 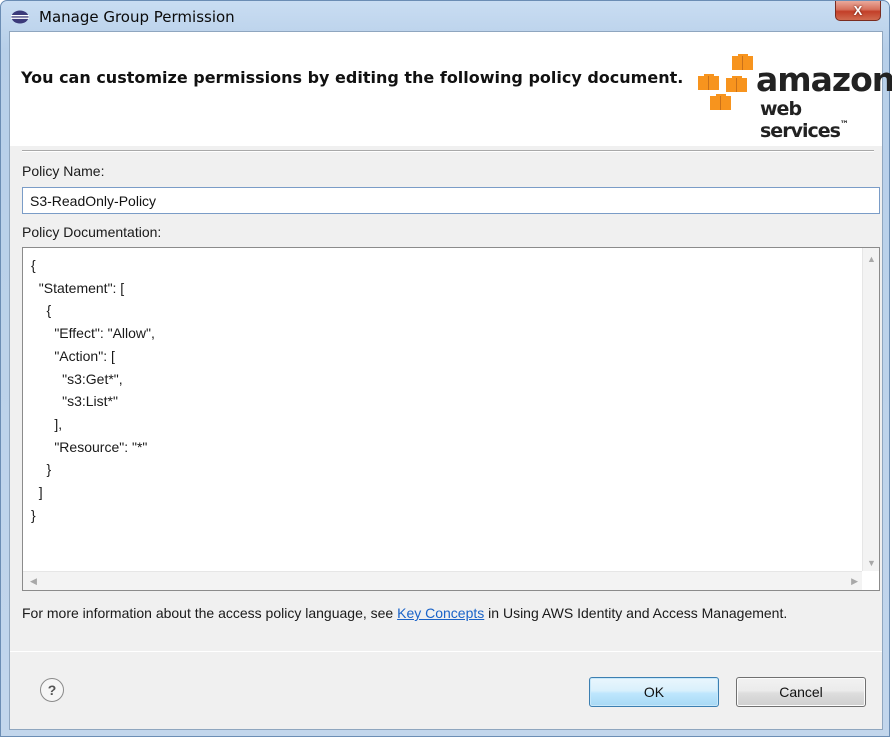 What do you see at coordinates (654, 692) in the screenshot?
I see `ok-button: OK` at bounding box center [654, 692].